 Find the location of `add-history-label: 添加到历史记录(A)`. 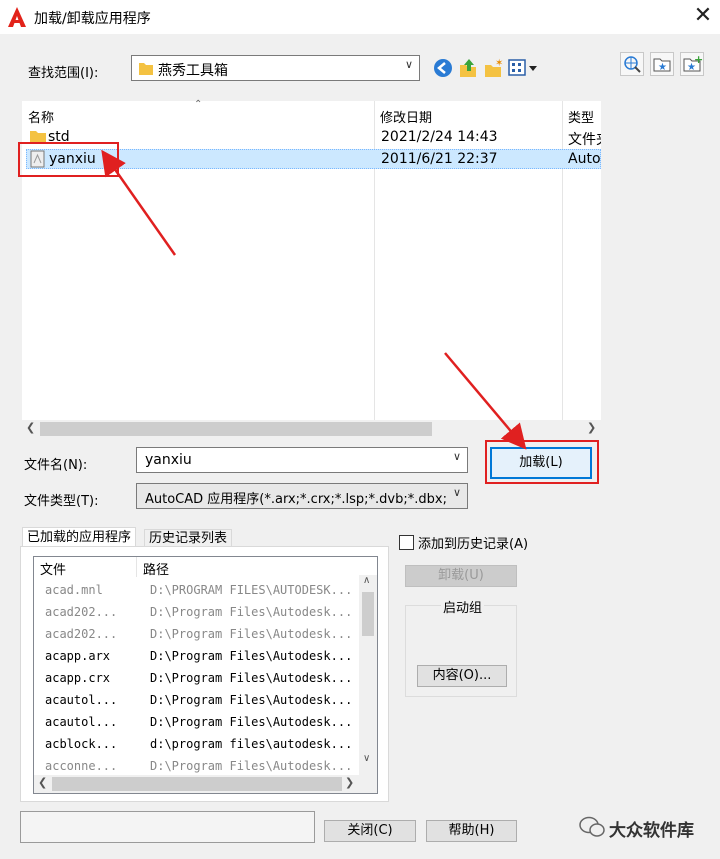

add-history-label: 添加到历史记录(A) is located at coordinates (473, 542).